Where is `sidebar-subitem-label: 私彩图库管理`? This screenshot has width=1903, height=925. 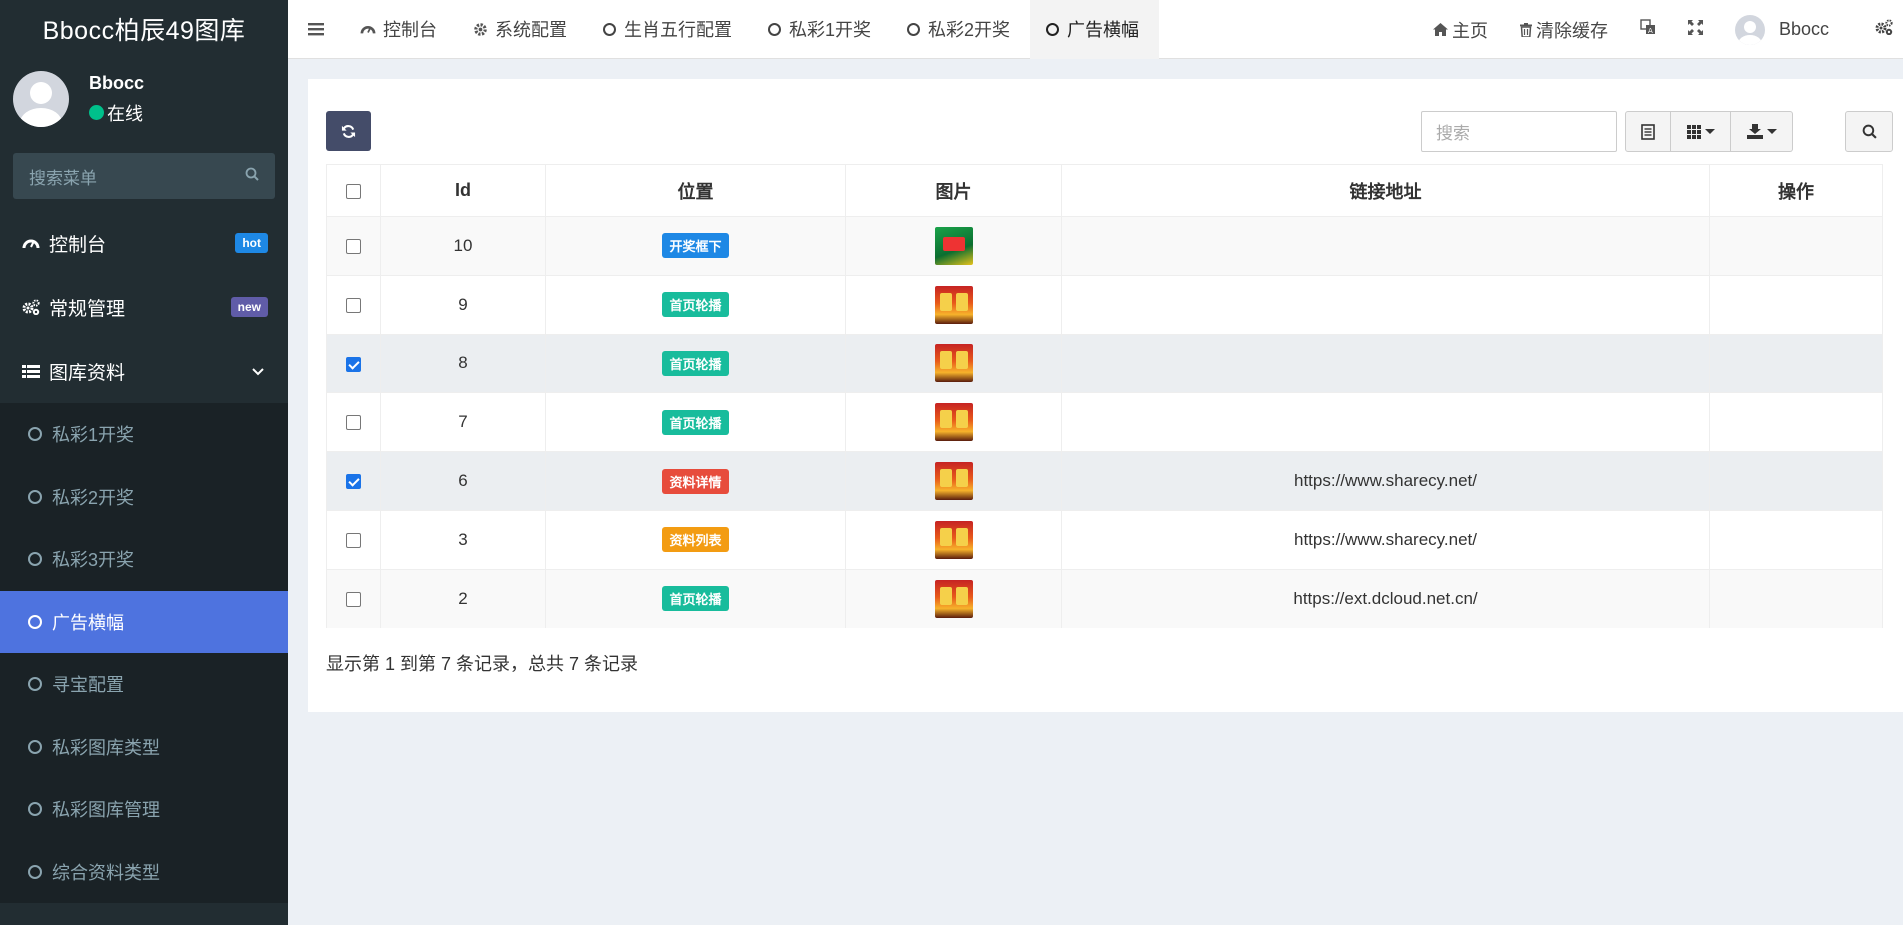
sidebar-subitem-label: 私彩图库管理 is located at coordinates (106, 810).